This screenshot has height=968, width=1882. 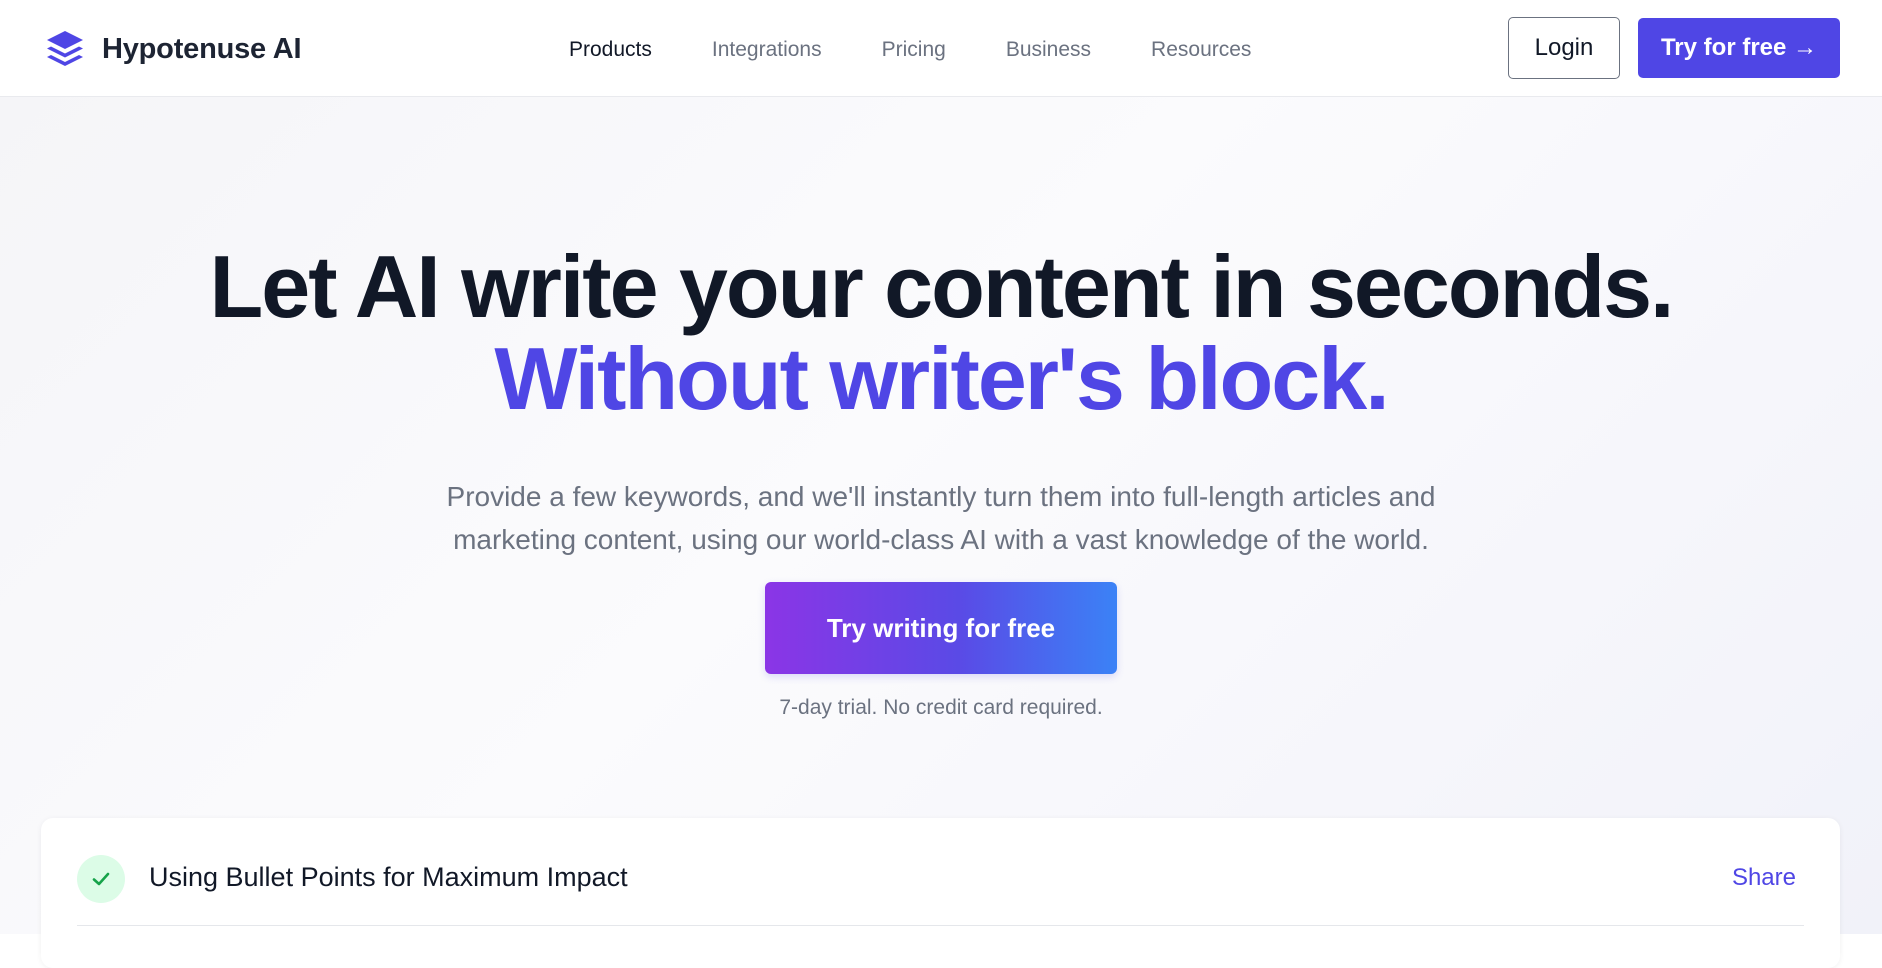 I want to click on card-divider, so click(x=940, y=925).